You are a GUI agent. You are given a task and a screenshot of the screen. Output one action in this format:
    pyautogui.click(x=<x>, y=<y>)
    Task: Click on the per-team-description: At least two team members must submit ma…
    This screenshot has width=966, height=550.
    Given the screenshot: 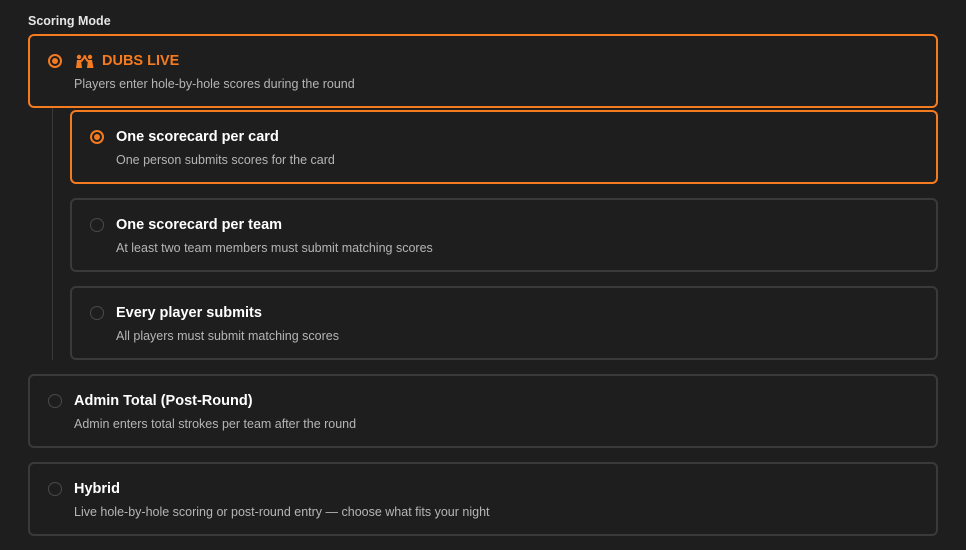 What is the action you would take?
    pyautogui.click(x=274, y=248)
    